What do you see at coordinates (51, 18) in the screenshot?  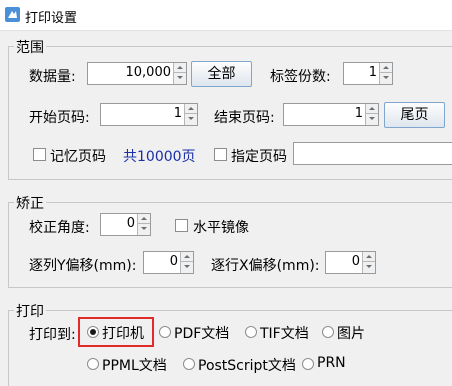 I see `window-title: 打印设置` at bounding box center [51, 18].